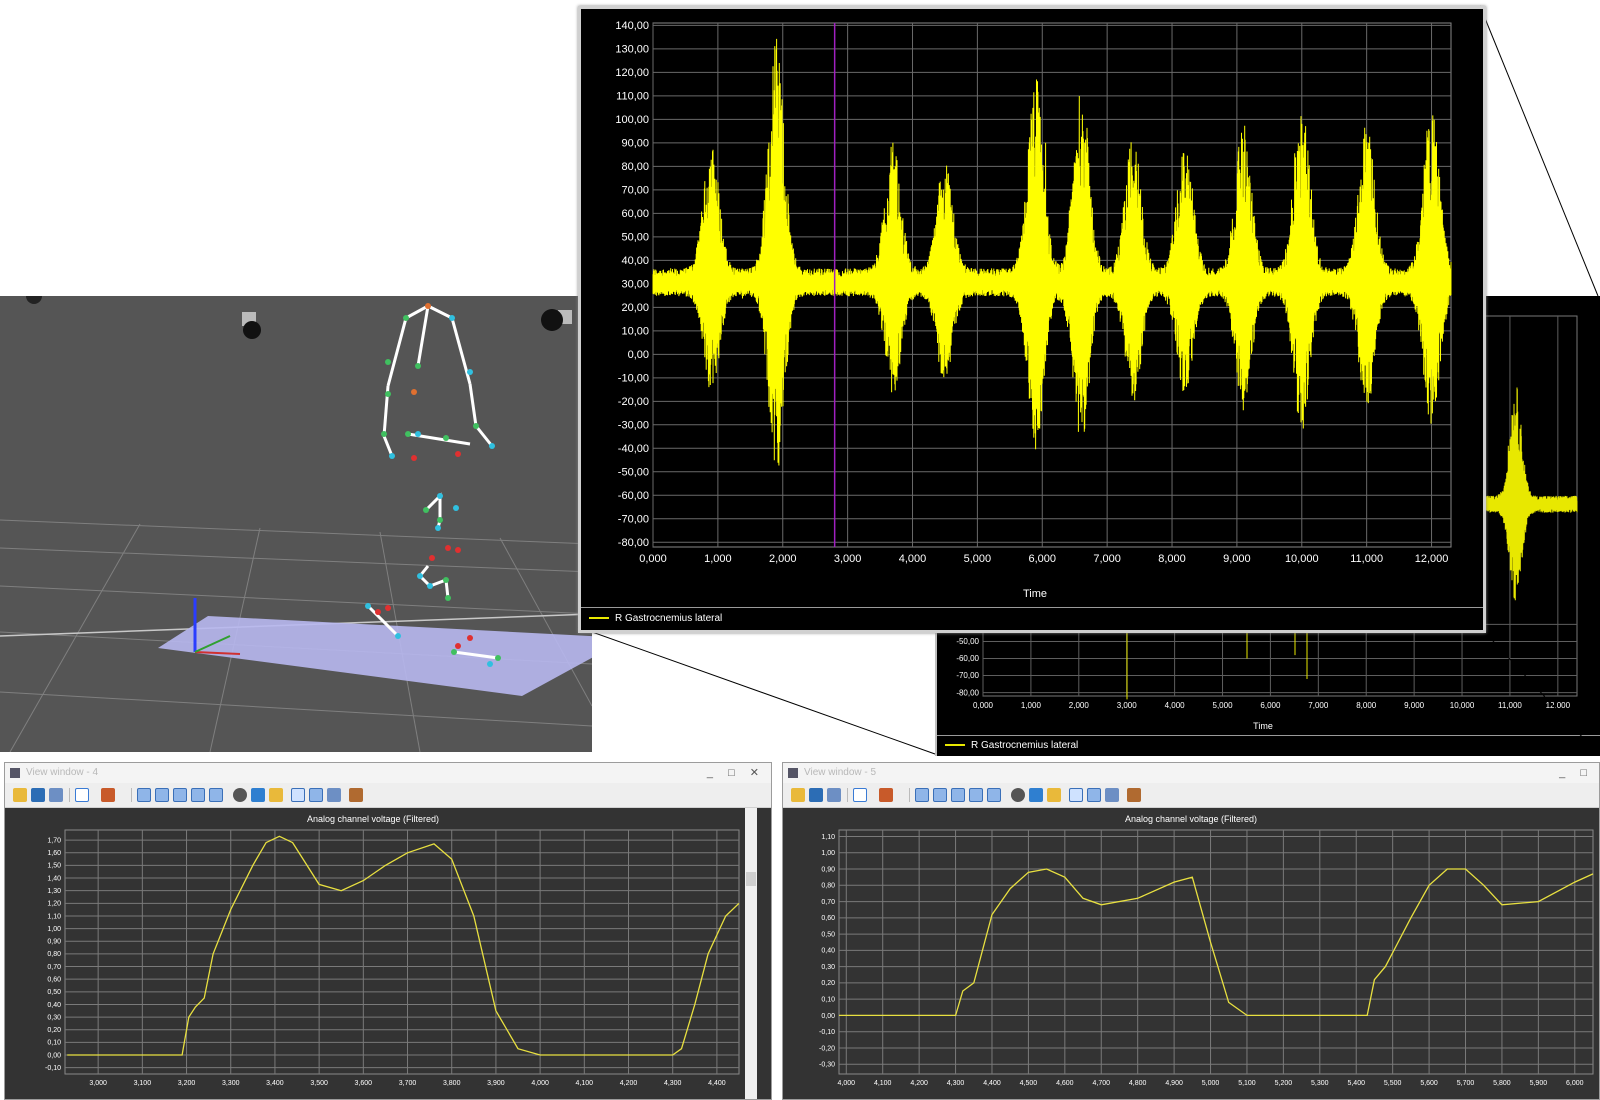  What do you see at coordinates (635, 237) in the screenshot?
I see `y-tick-label: 50,00` at bounding box center [635, 237].